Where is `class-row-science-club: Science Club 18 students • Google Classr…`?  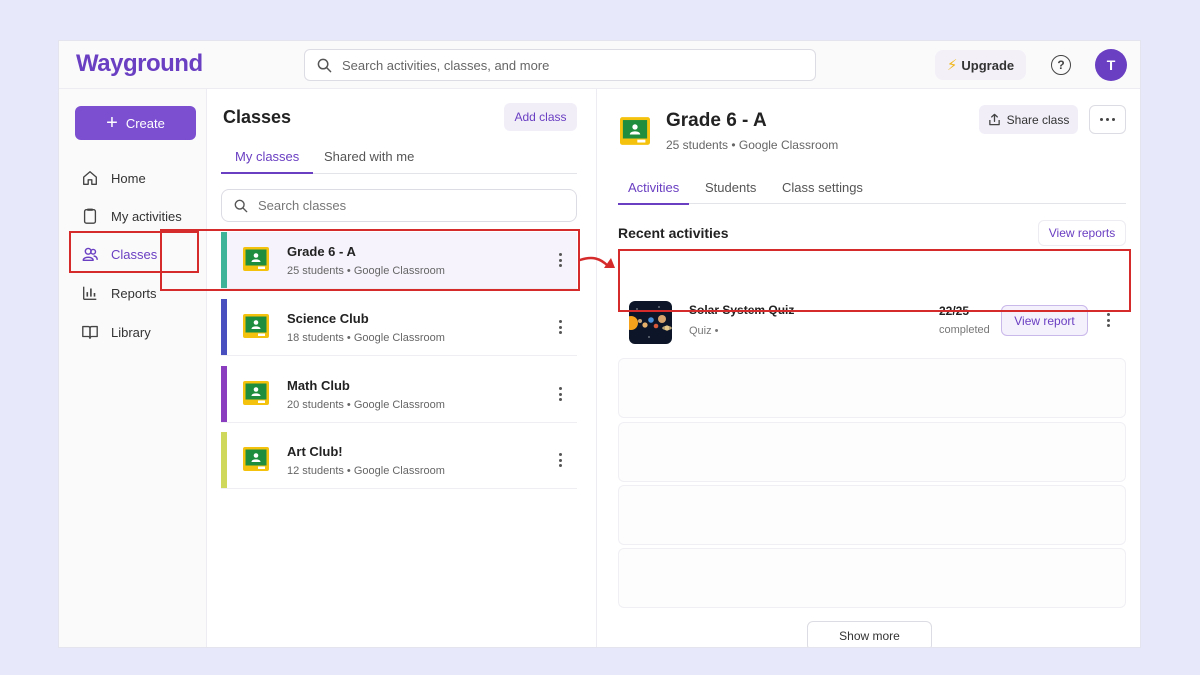
class-row-science-club: Science Club 18 students • Google Classr… is located at coordinates (399, 327).